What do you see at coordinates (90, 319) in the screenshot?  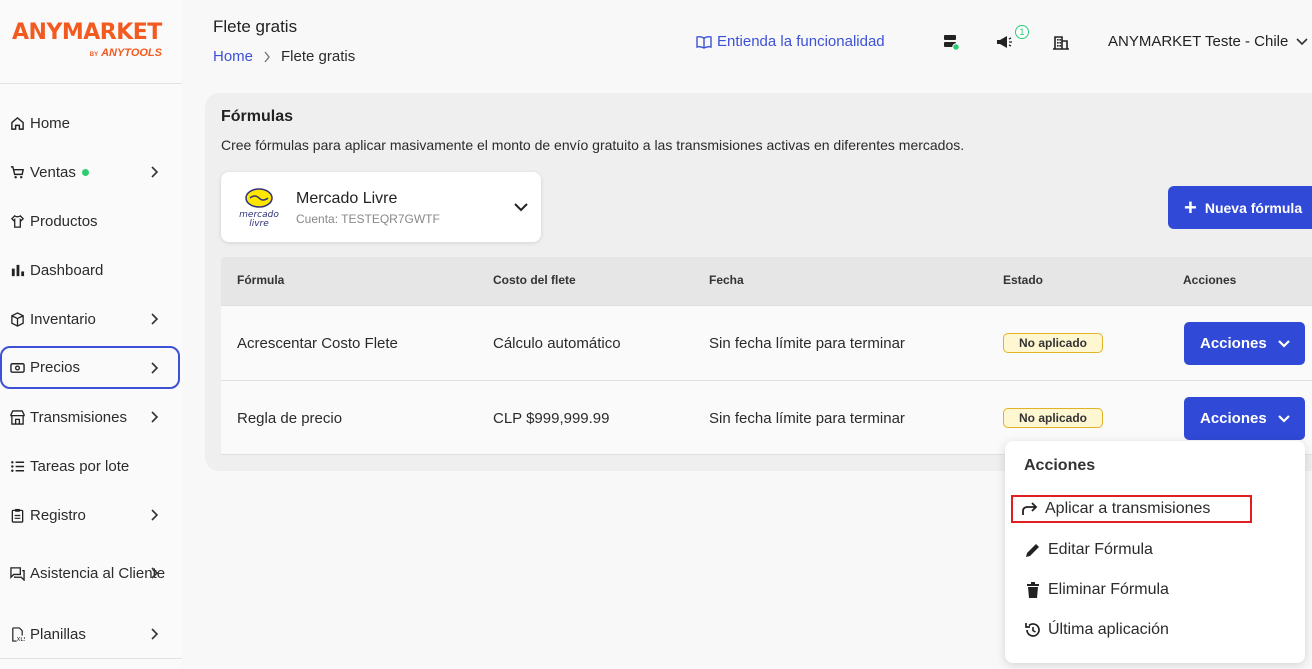 I see `sidebar-item-inventario: Inventario` at bounding box center [90, 319].